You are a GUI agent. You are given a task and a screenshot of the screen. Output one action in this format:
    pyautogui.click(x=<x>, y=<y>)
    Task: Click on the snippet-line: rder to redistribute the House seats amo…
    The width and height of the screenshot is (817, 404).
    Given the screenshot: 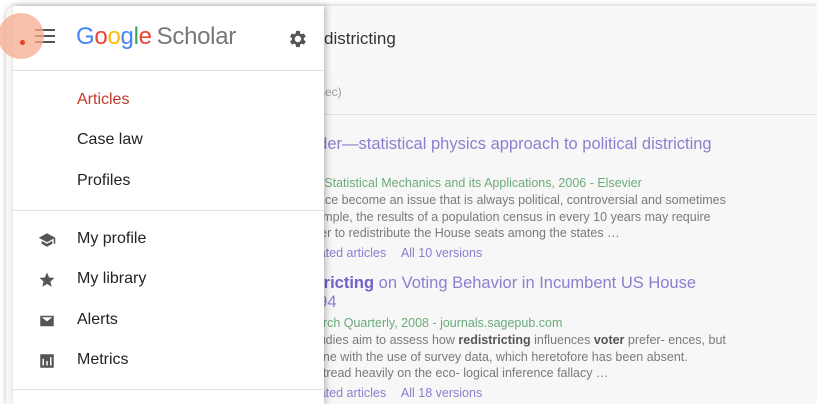 What is the action you would take?
    pyautogui.click(x=464, y=233)
    